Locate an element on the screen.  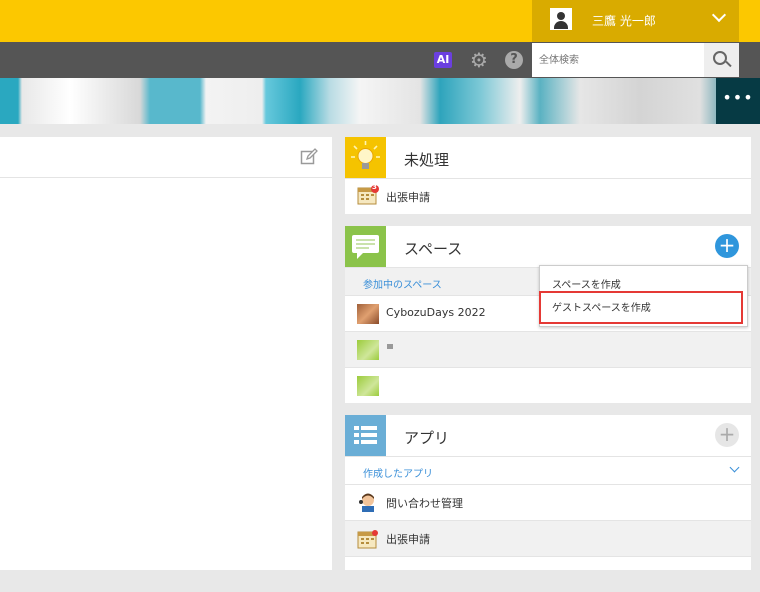
app-item-label: 問い合わせ管理 is located at coordinates (424, 503).